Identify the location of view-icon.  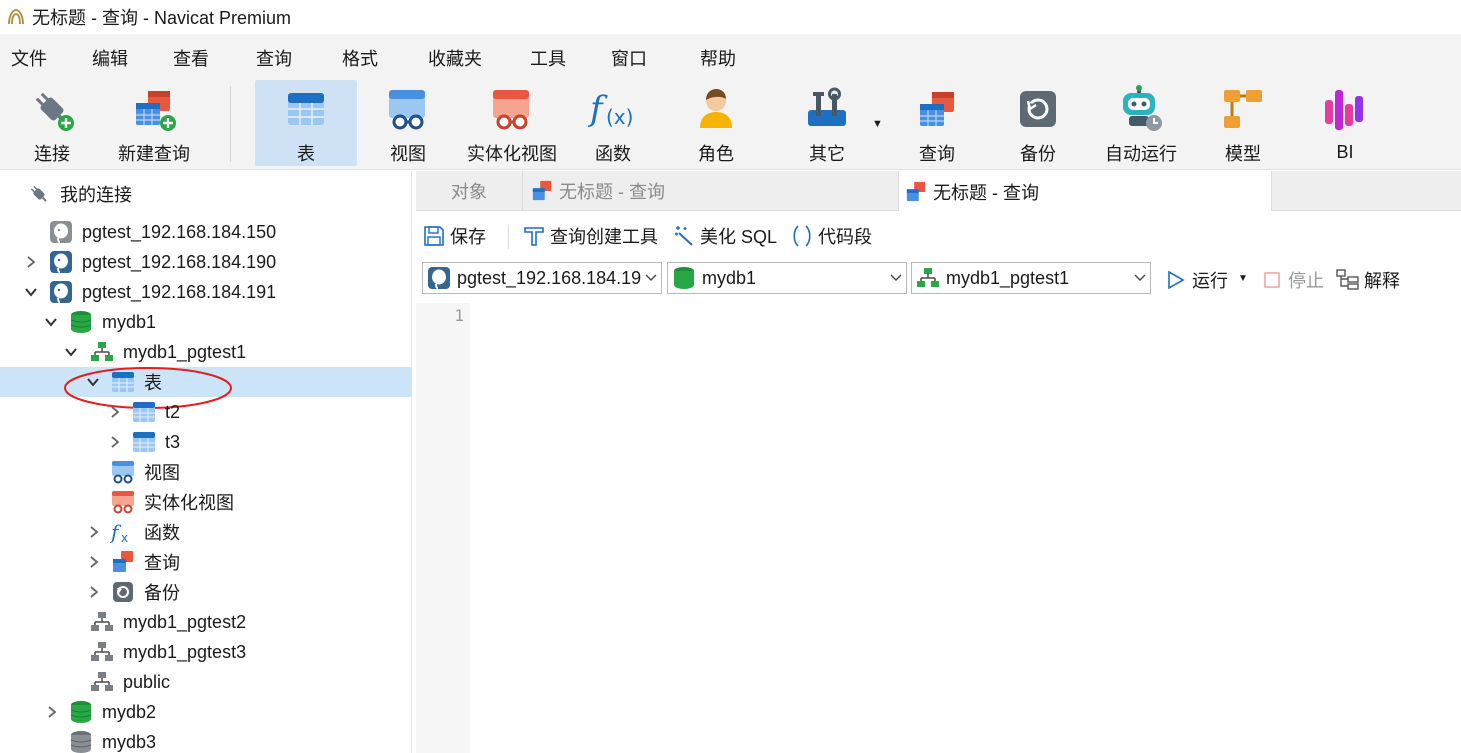
(123, 472).